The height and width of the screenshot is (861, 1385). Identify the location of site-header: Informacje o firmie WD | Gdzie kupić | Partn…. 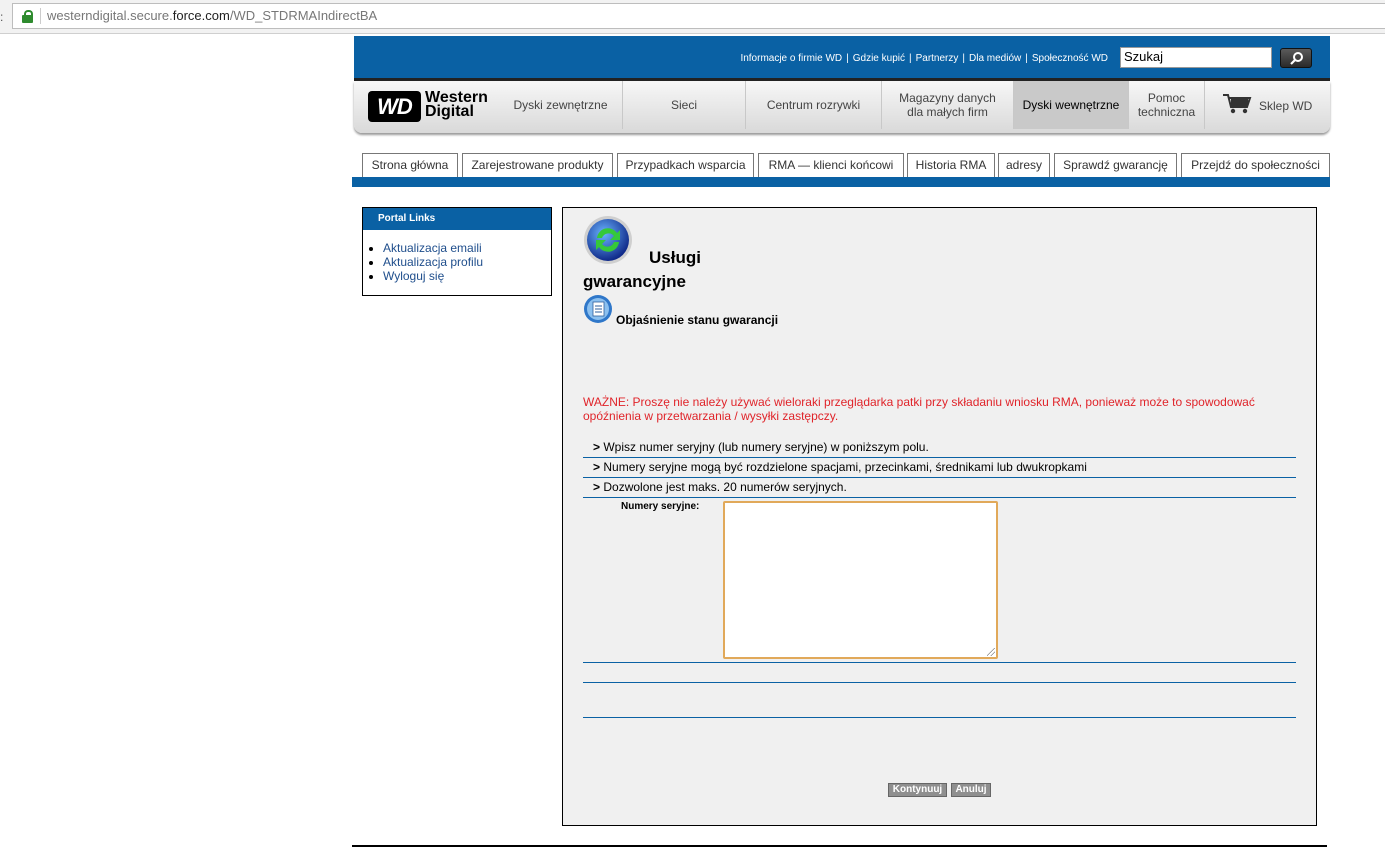
(842, 84).